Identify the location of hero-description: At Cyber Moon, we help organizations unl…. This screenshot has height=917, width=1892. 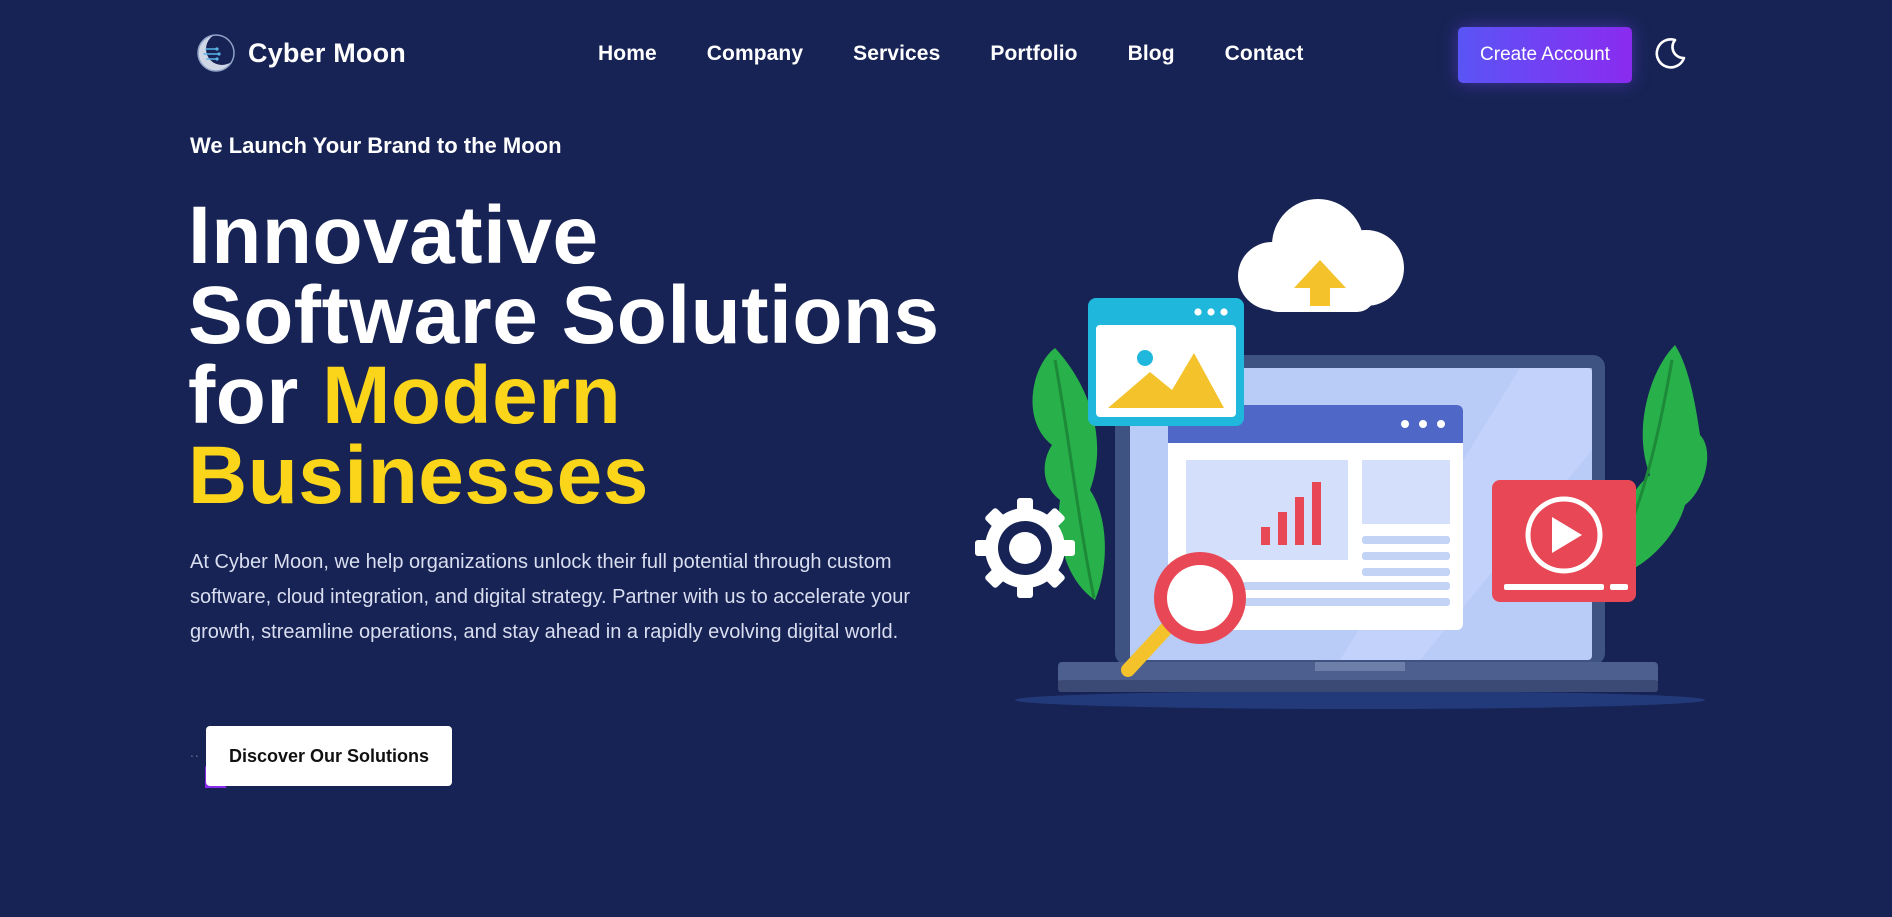
(550, 597).